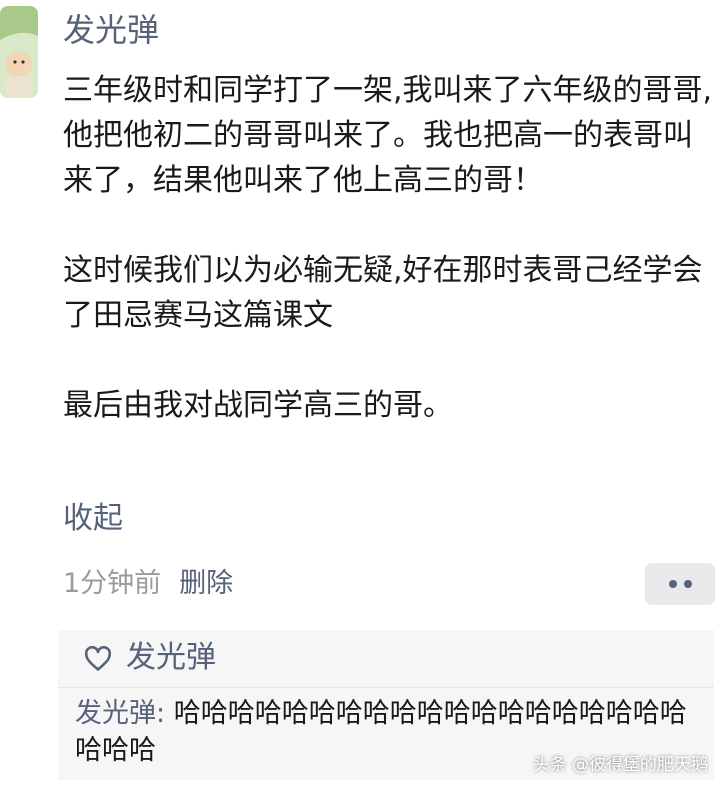 The width and height of the screenshot is (720, 787). I want to click on collapse-link: 收起, so click(93, 519).